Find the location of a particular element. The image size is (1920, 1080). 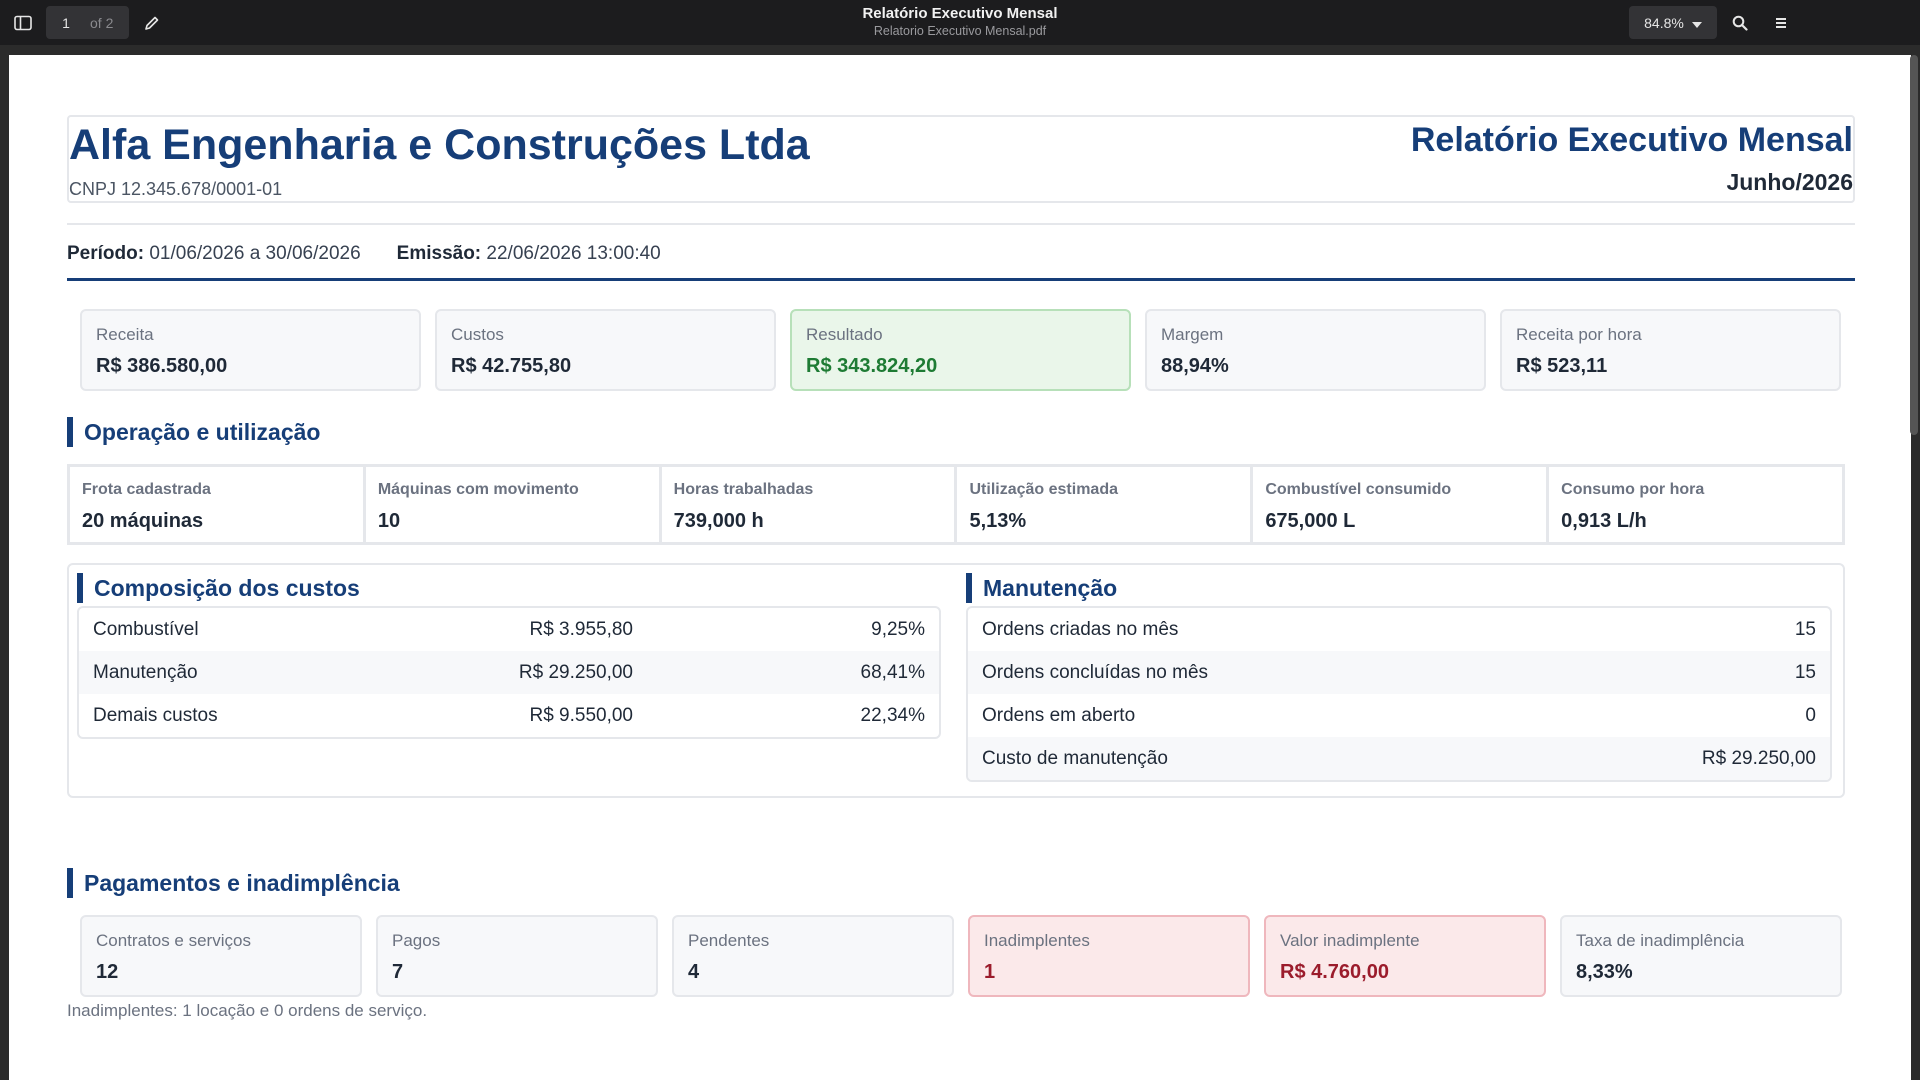

payment-value: 12 is located at coordinates (107, 972).